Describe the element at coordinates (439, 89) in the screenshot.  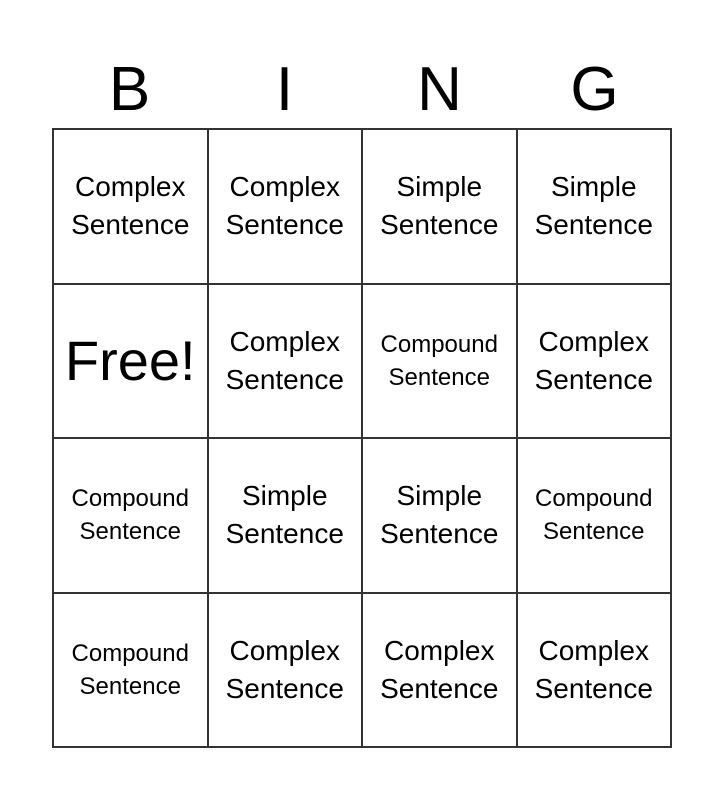
I see `header-letter-n: N` at that location.